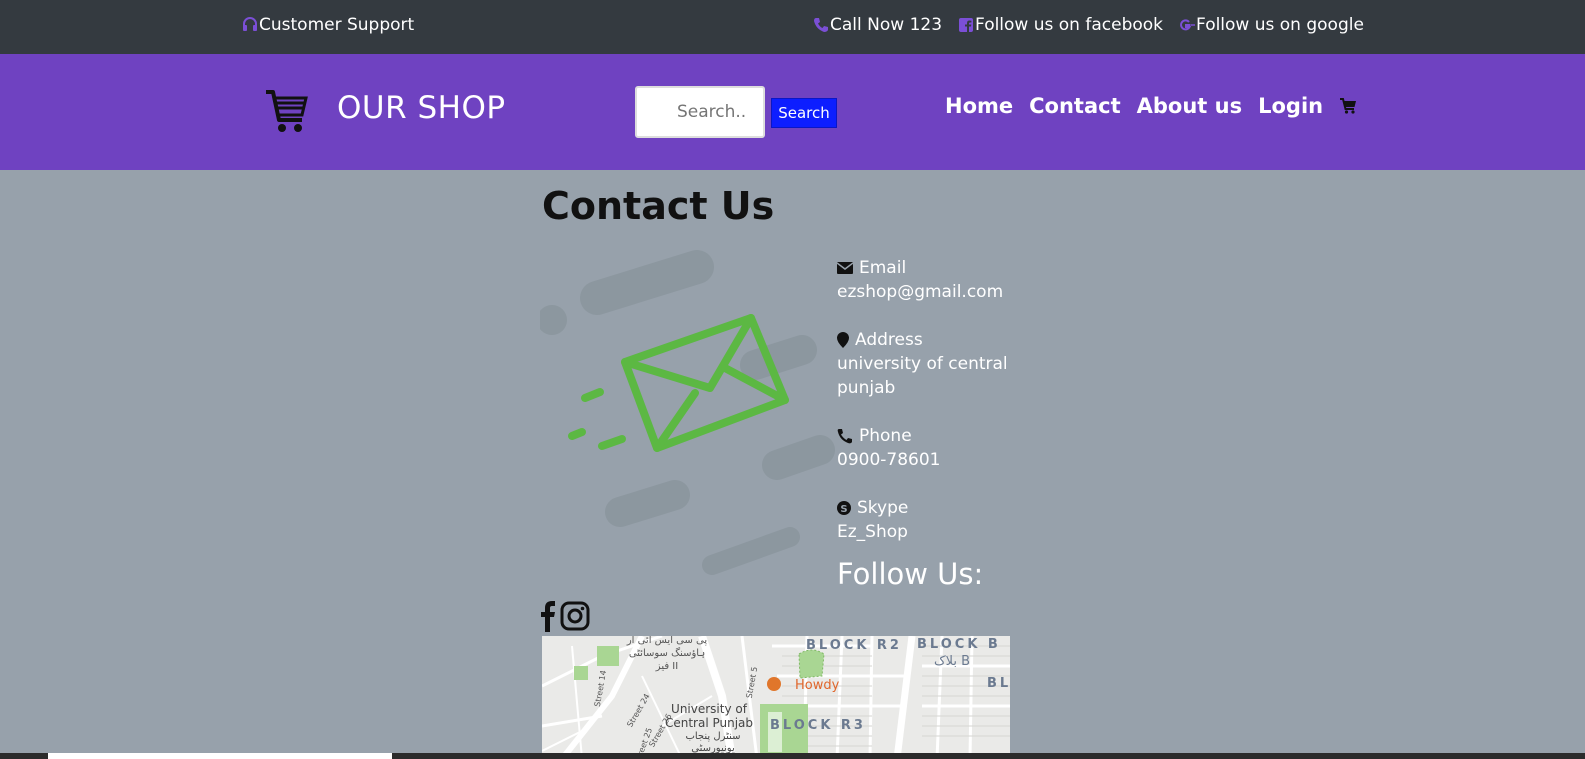  I want to click on facebook-label: Follow us on facebook, so click(1069, 25).